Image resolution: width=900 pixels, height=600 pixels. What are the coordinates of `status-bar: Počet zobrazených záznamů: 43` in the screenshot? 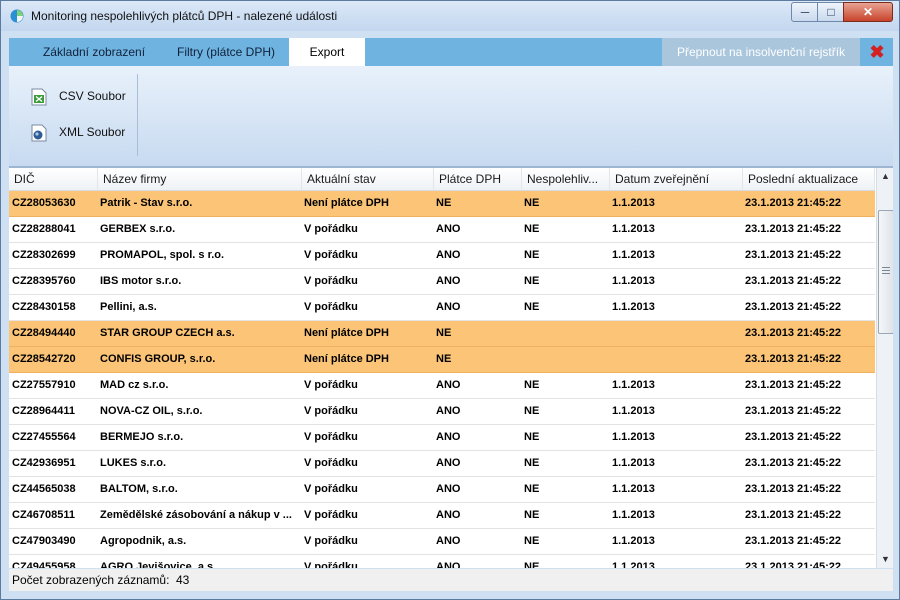 It's located at (451, 580).